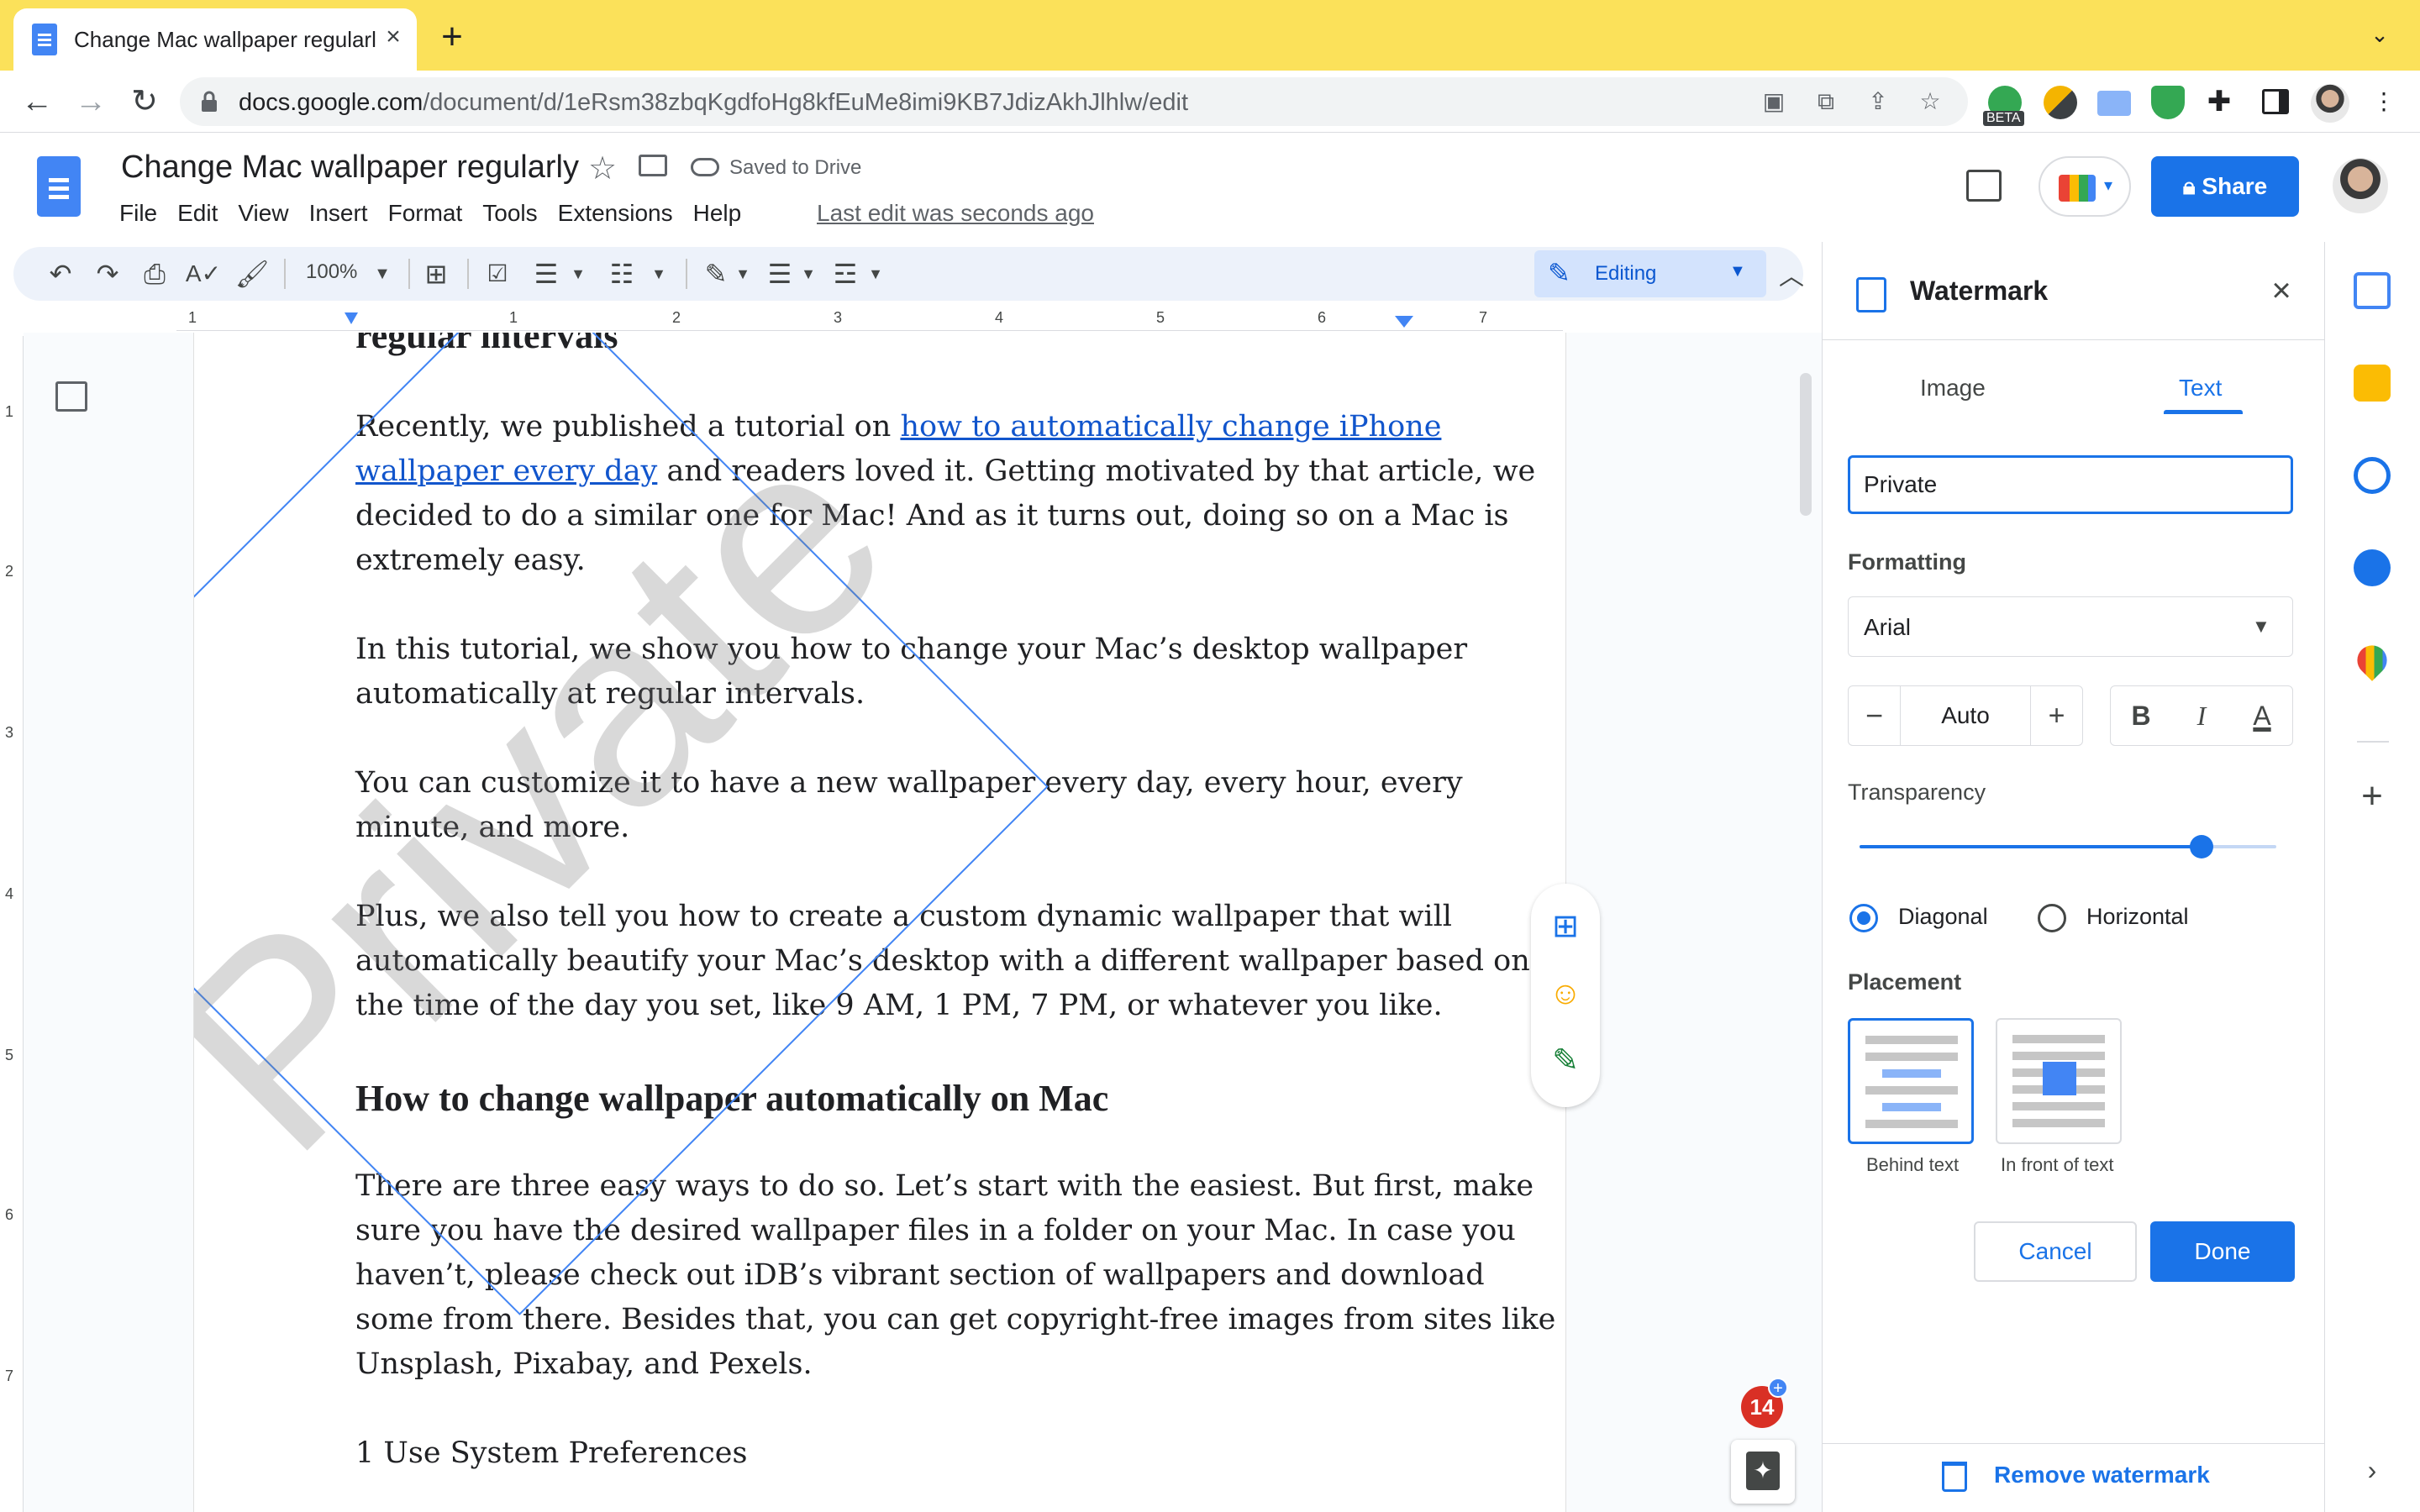  Describe the element at coordinates (615, 217) in the screenshot. I see `menu-extensions: Extensions` at that location.